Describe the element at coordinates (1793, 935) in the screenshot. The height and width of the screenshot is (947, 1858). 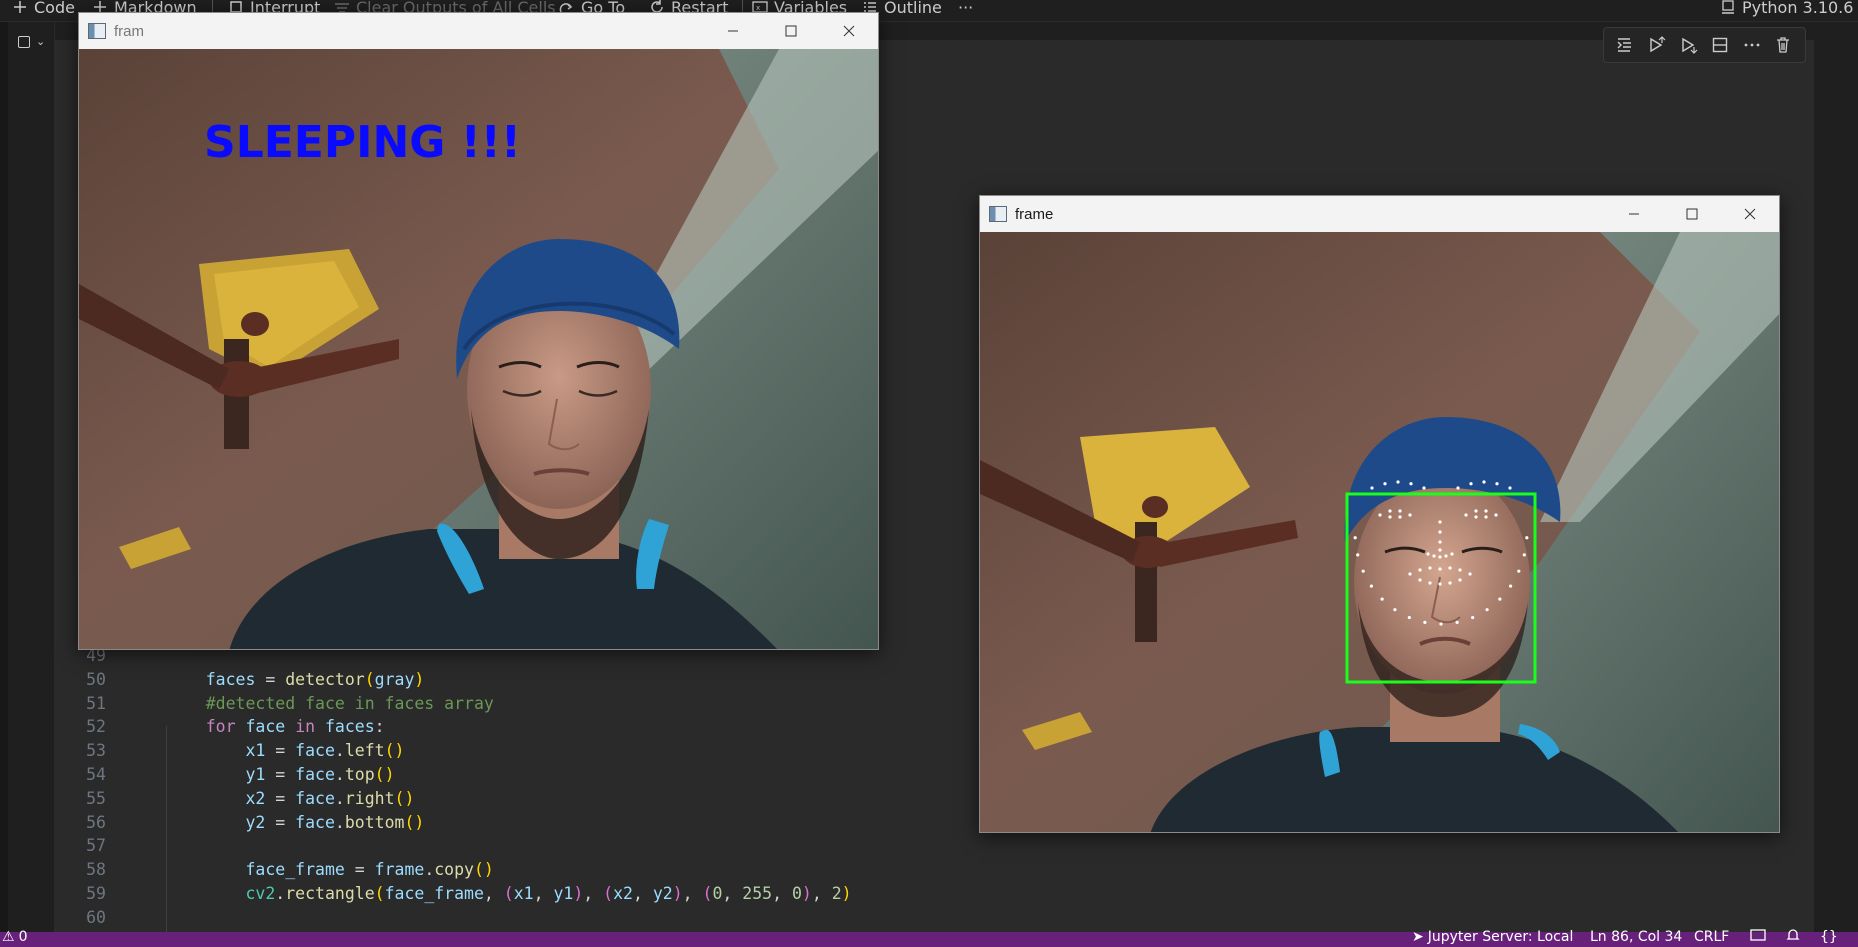
I see `bell-icon` at that location.